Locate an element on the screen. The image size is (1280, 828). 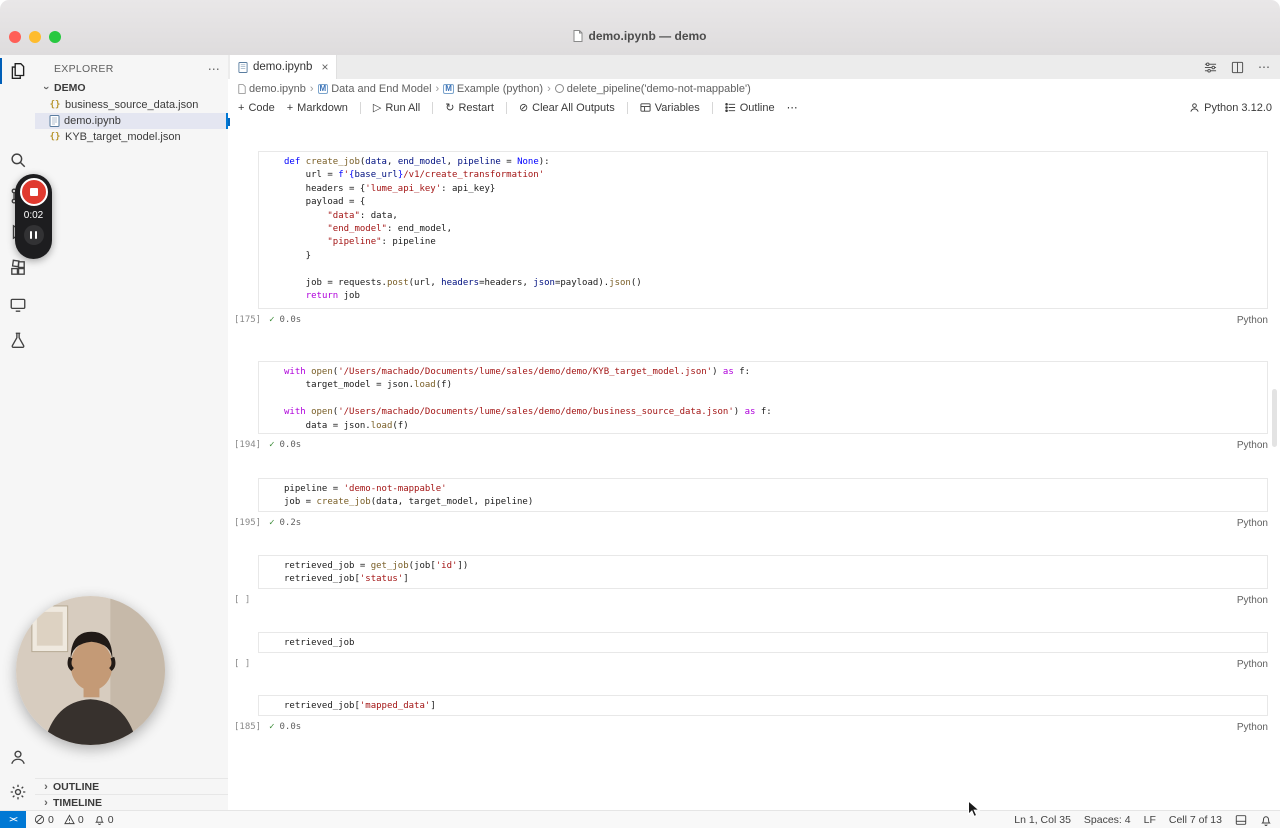
code-token: with is located at coordinates (298, 372).